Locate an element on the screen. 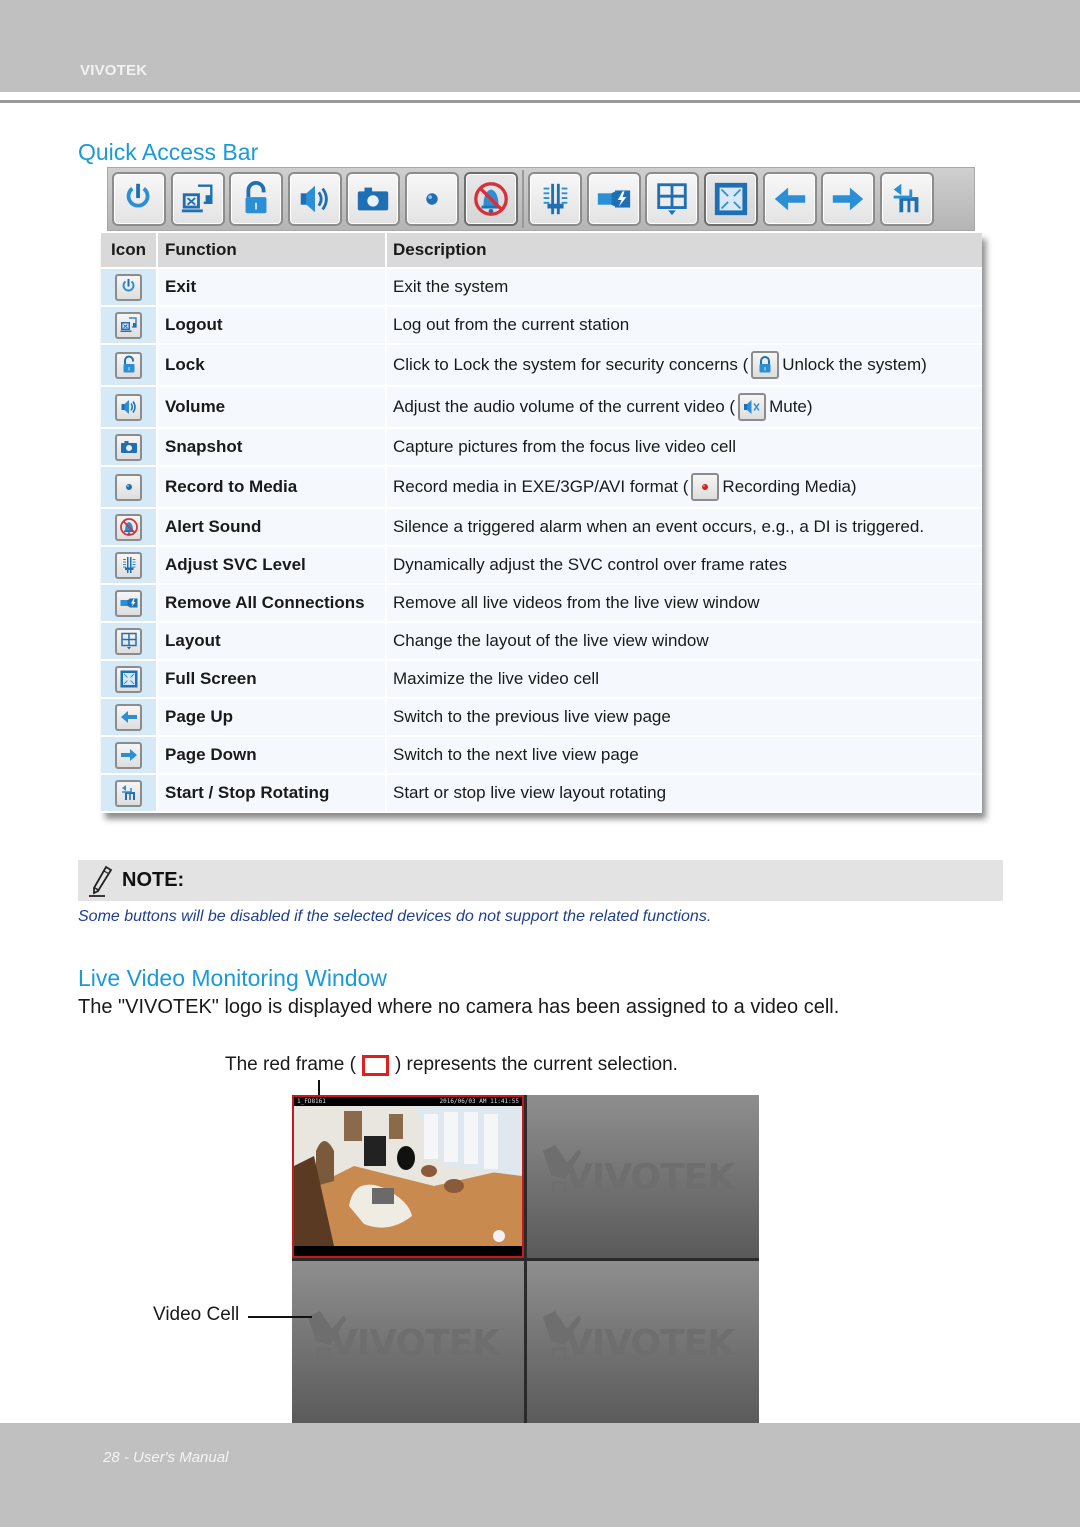 The width and height of the screenshot is (1080, 1527). mute-icon is located at coordinates (752, 407).